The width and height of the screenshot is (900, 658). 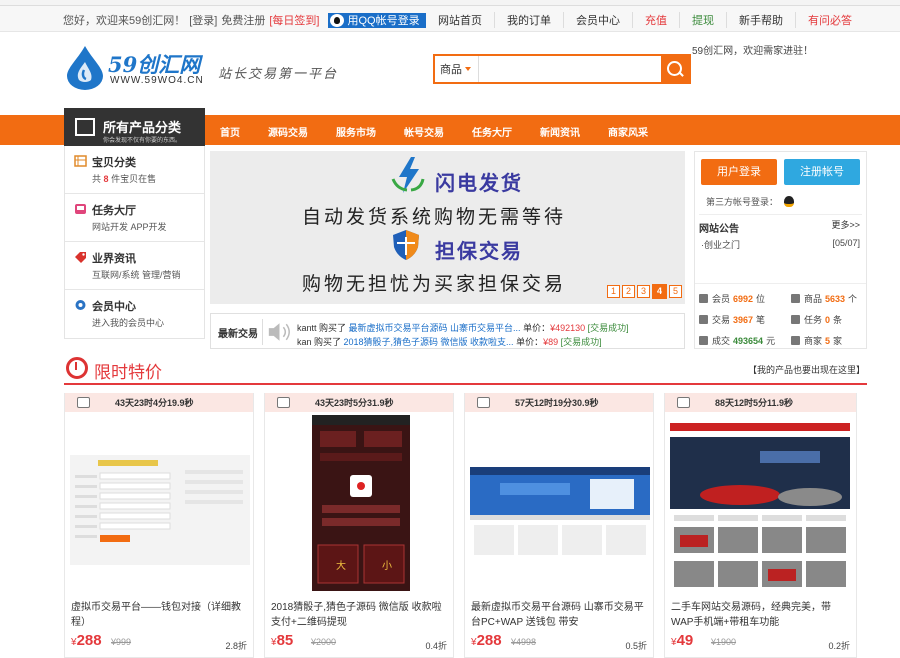 What do you see at coordinates (724, 642) in the screenshot?
I see `product-old-price: ¥1900` at bounding box center [724, 642].